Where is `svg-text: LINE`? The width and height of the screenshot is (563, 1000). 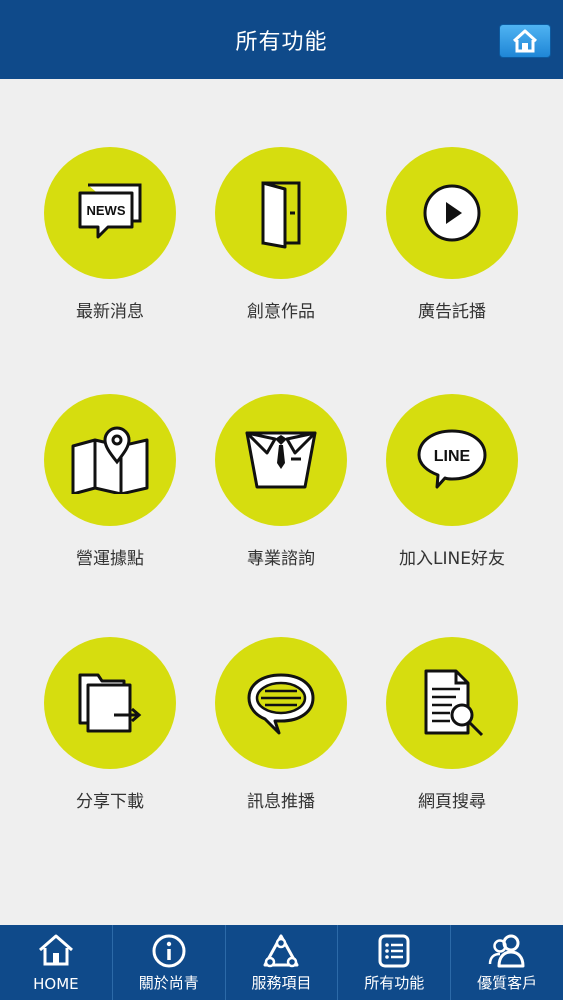
svg-text: LINE is located at coordinates (452, 456).